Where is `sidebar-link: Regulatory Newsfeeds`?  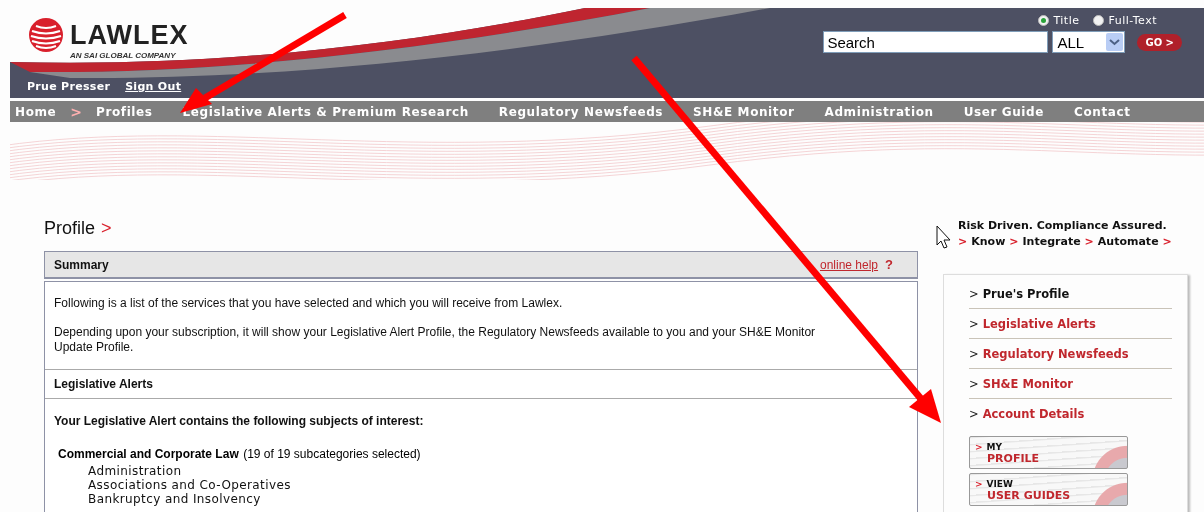 sidebar-link: Regulatory Newsfeeds is located at coordinates (1055, 353).